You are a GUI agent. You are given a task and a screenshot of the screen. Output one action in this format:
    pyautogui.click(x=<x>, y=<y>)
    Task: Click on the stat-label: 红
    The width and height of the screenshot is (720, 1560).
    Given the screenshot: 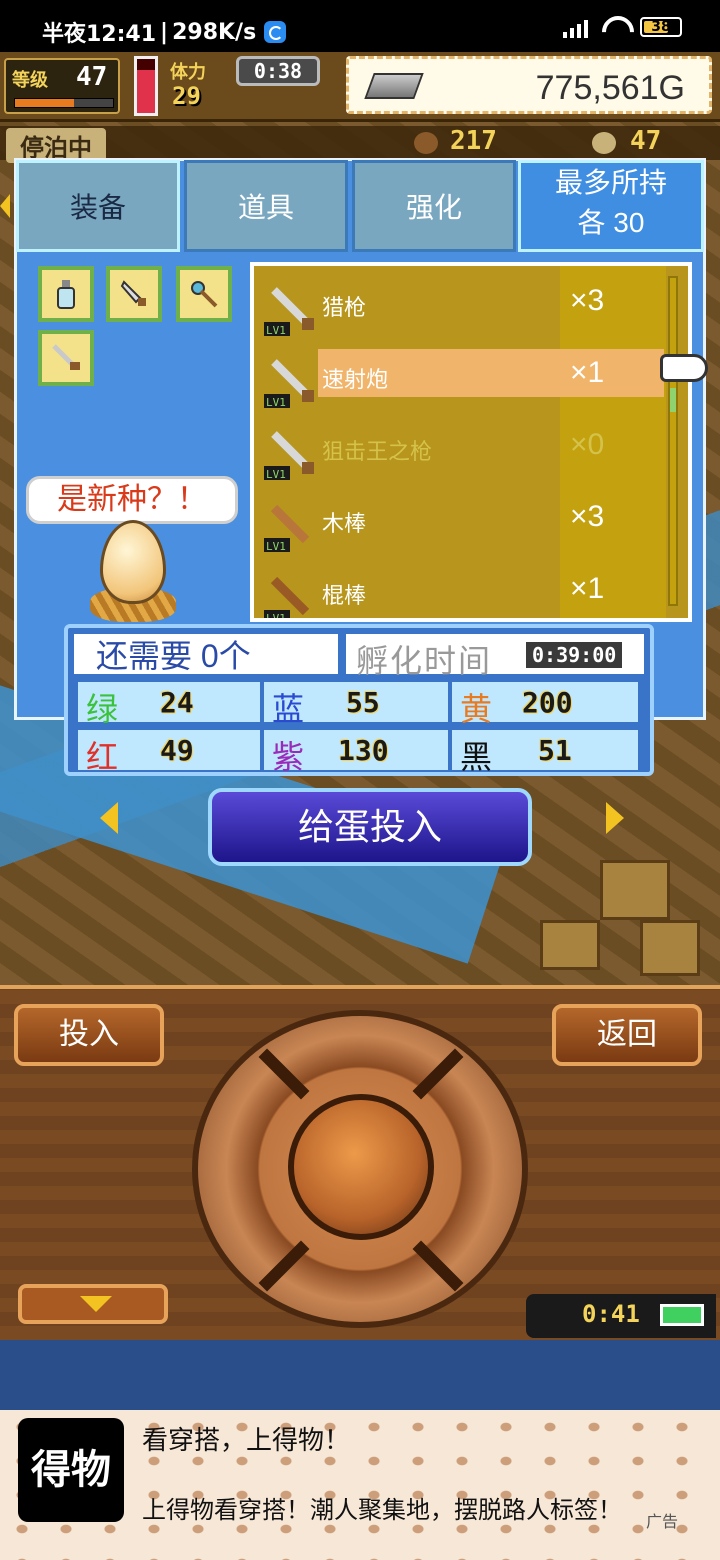 What is the action you would take?
    pyautogui.click(x=102, y=757)
    